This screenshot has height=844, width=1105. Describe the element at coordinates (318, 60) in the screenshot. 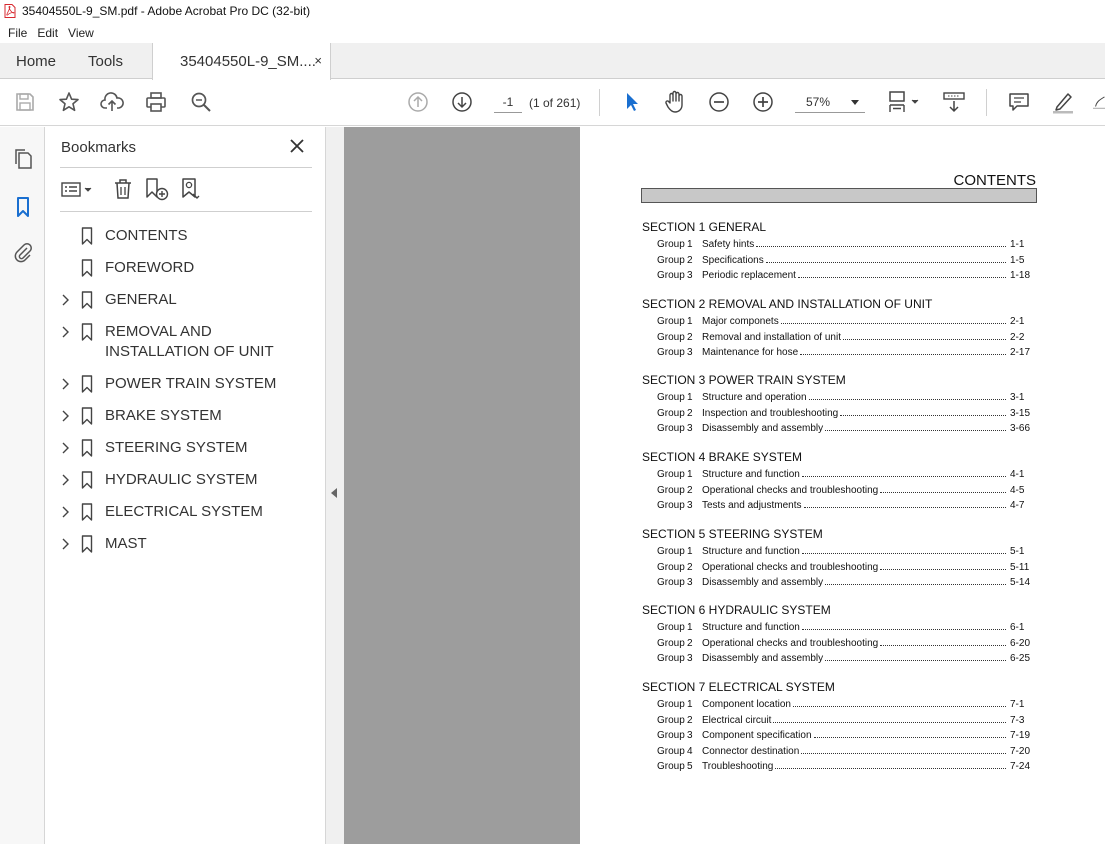

I see `tab-close-button: ×` at that location.